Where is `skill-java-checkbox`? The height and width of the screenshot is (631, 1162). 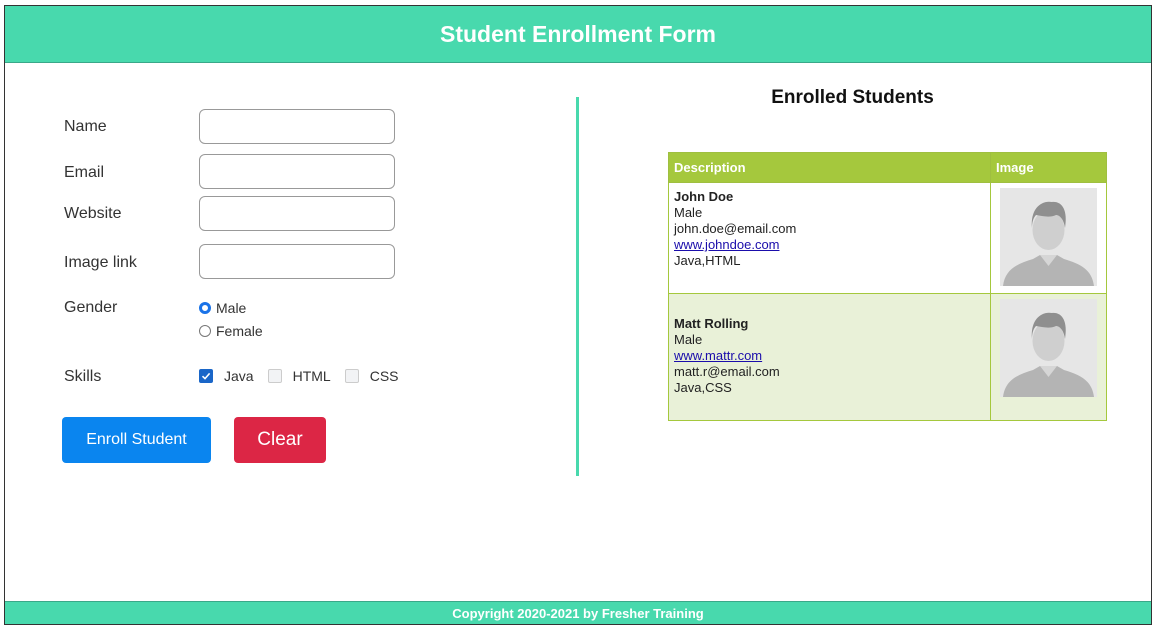 skill-java-checkbox is located at coordinates (206, 376).